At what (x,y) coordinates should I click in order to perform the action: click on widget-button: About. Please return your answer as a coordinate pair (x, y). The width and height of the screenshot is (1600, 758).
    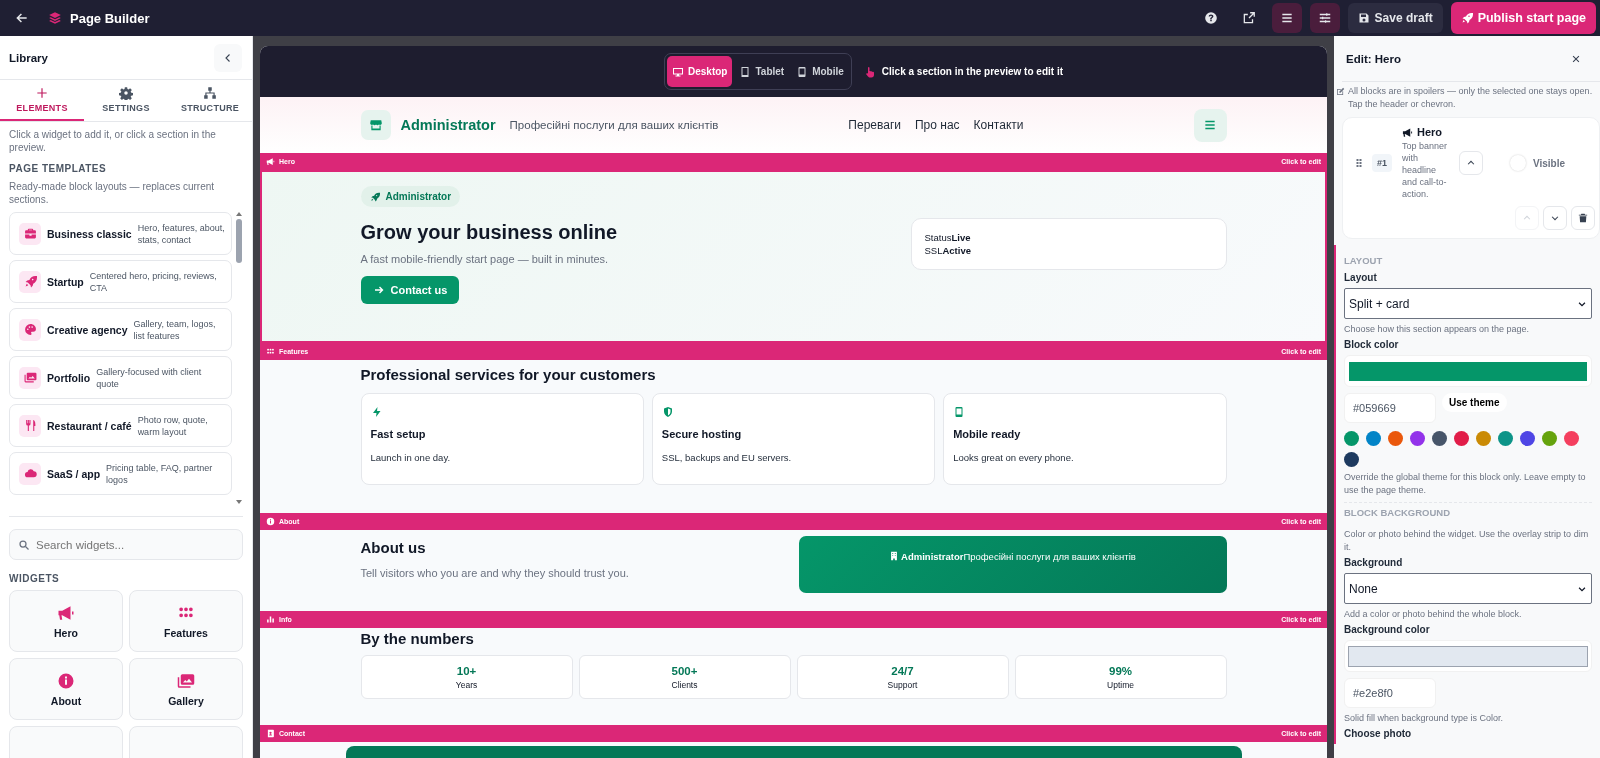
    Looking at the image, I should click on (66, 689).